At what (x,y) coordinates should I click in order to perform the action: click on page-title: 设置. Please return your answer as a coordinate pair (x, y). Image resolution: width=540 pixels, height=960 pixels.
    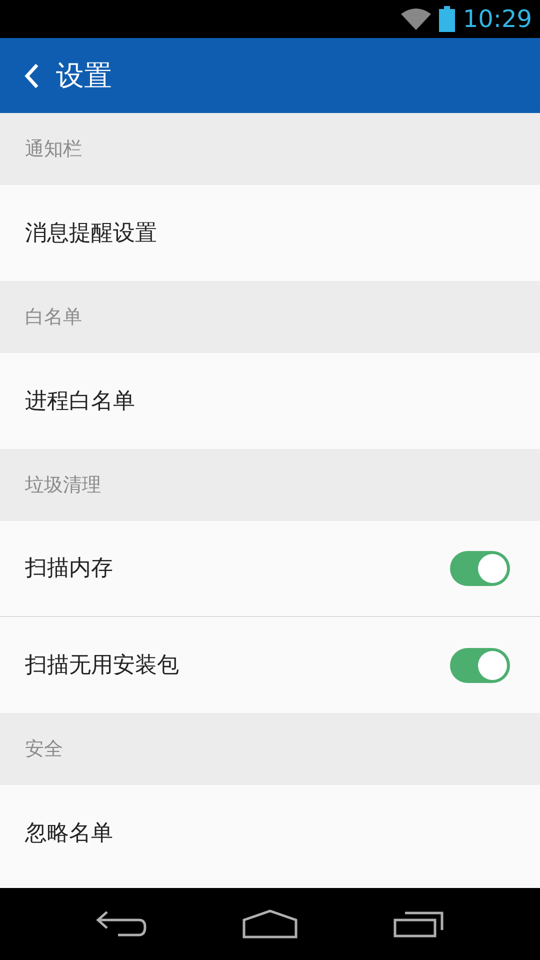
    Looking at the image, I should click on (84, 76).